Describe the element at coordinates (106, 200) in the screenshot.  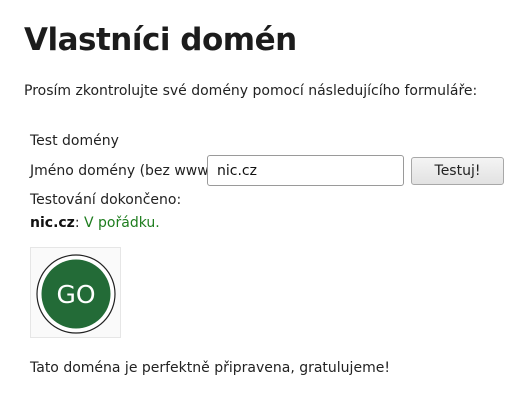
I see `test-status-text: Testování dokončeno:` at that location.